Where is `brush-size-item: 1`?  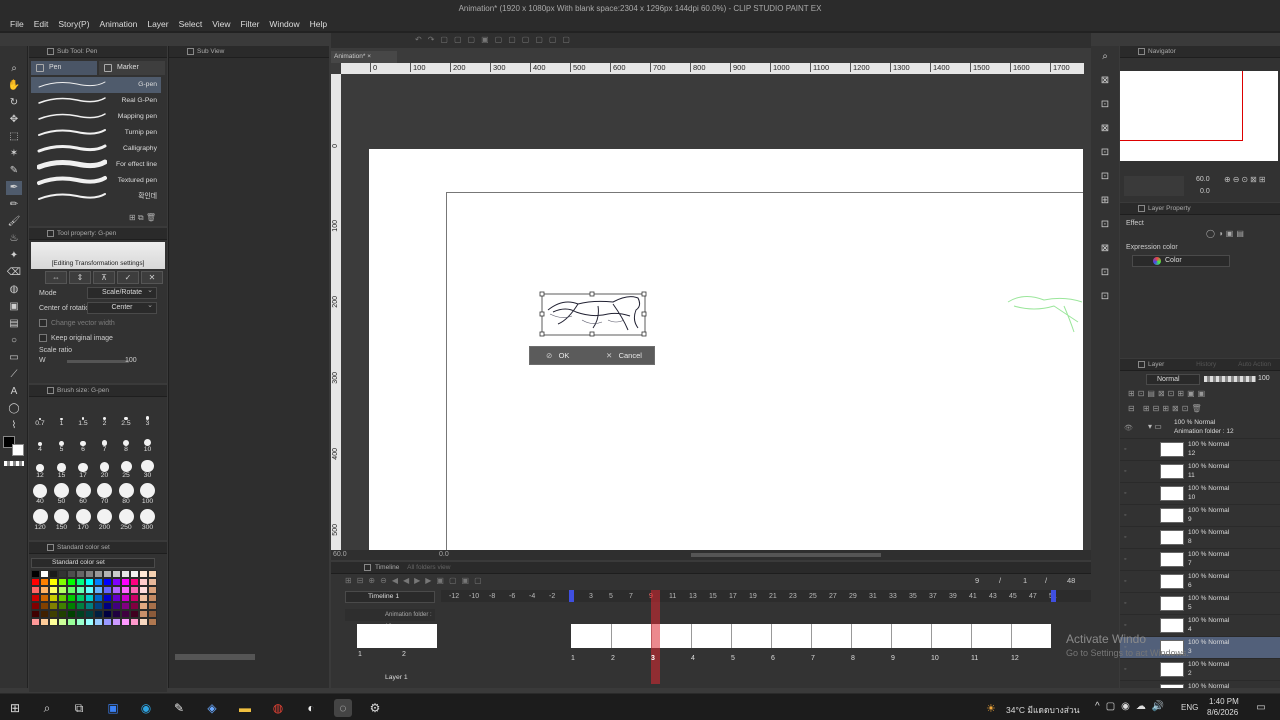 brush-size-item: 1 is located at coordinates (62, 416).